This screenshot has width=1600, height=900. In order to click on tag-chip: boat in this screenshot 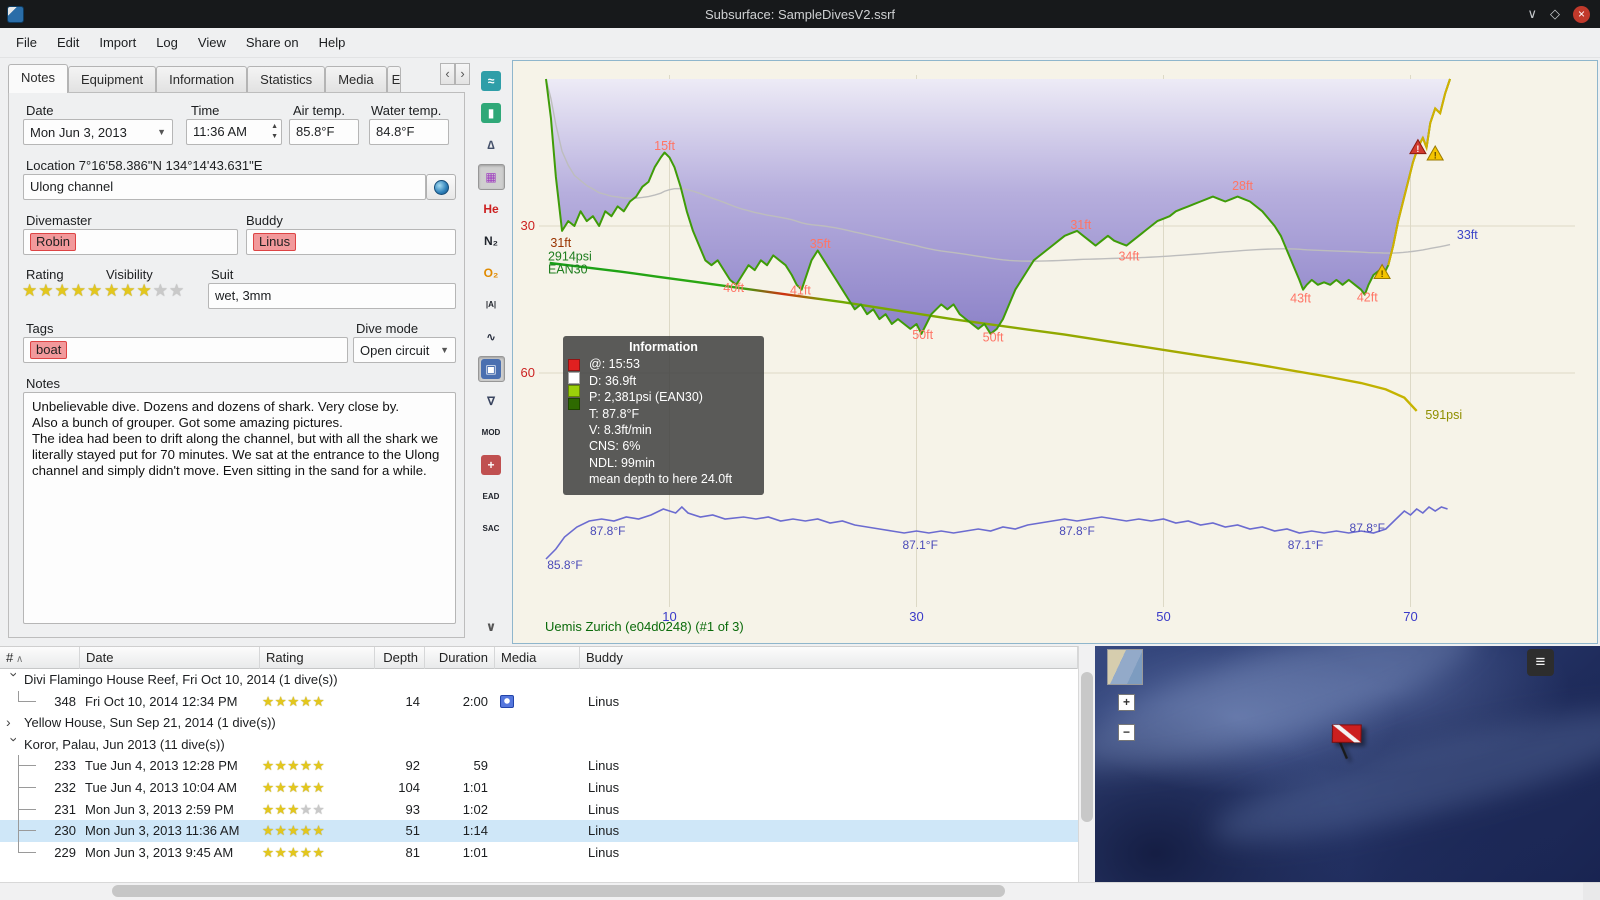, I will do `click(49, 350)`.